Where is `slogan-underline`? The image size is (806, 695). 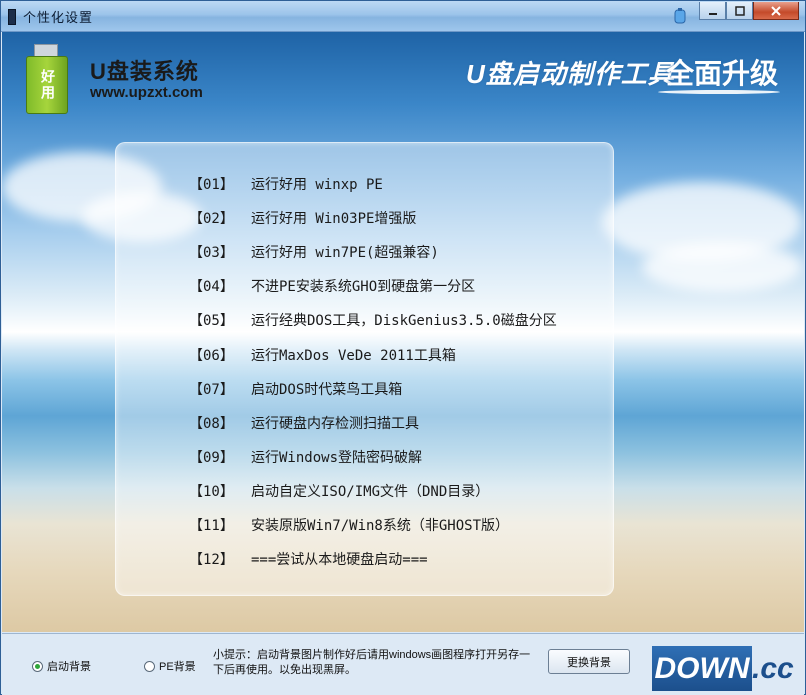
slogan-underline is located at coordinates (719, 92).